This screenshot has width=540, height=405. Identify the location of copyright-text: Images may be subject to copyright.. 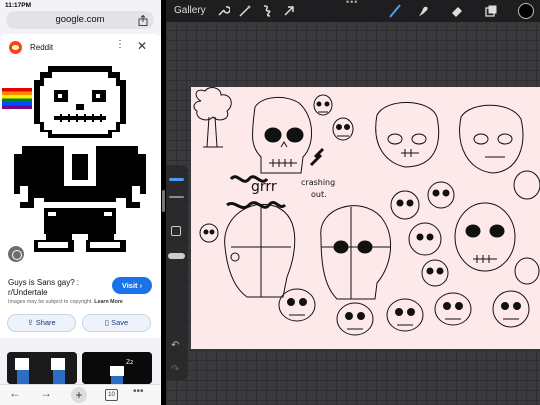
(50, 302).